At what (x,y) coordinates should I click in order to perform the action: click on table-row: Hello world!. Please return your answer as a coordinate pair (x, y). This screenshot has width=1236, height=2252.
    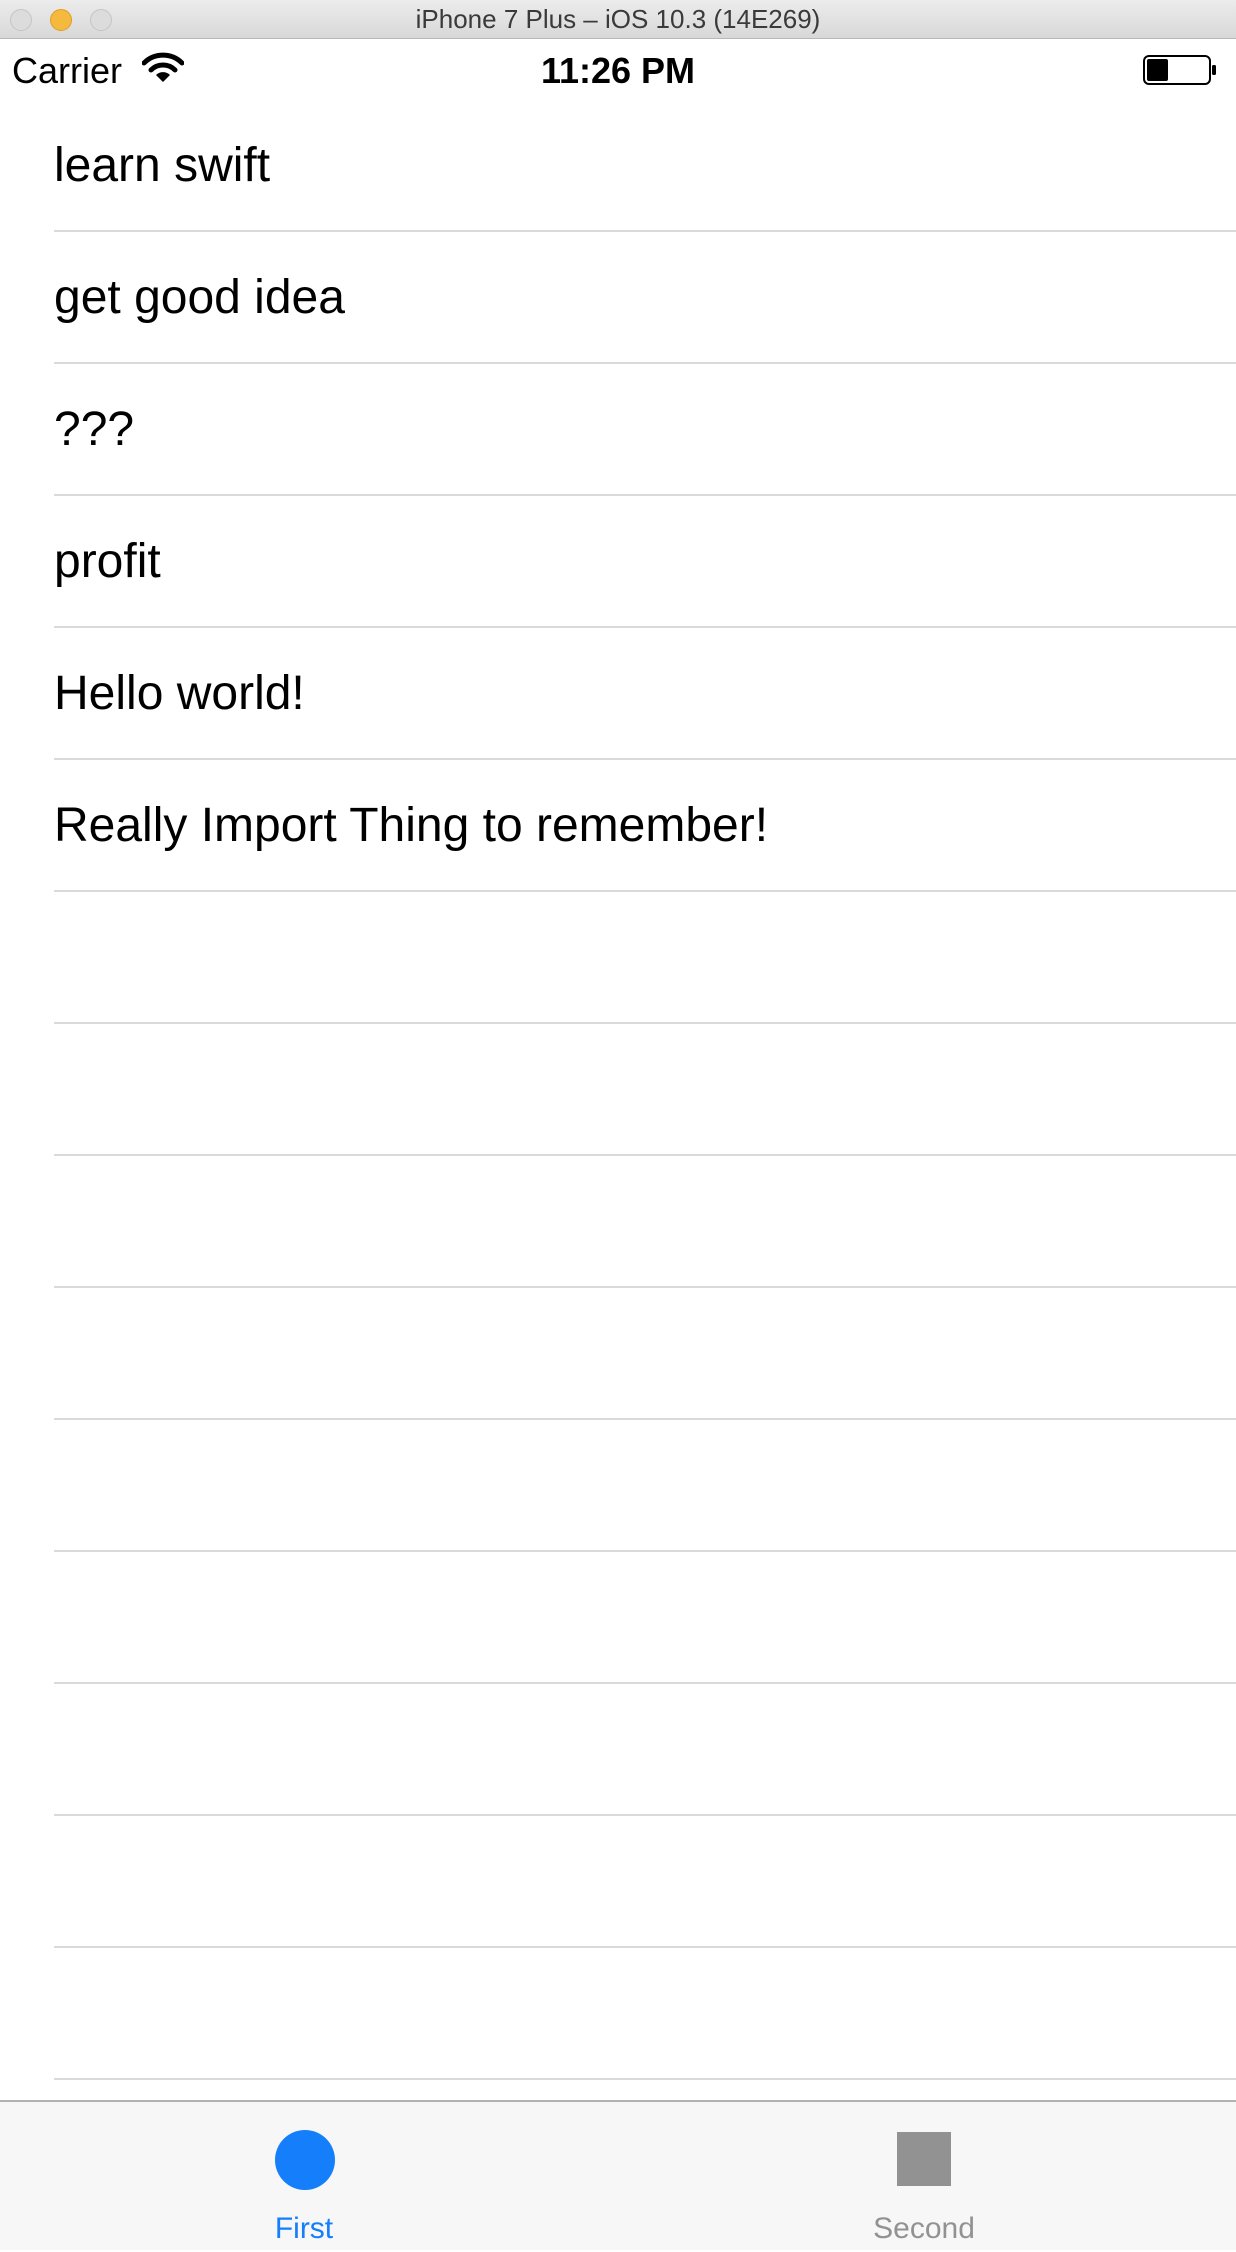
    Looking at the image, I should click on (618, 694).